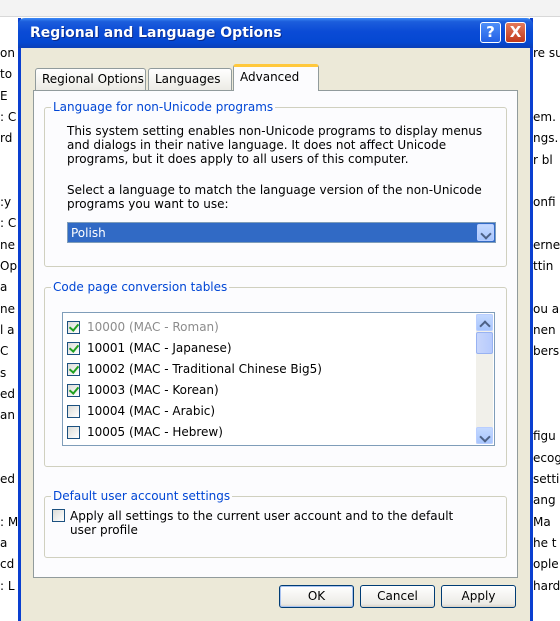  I want to click on background-text-fragment: he t, so click(545, 542).